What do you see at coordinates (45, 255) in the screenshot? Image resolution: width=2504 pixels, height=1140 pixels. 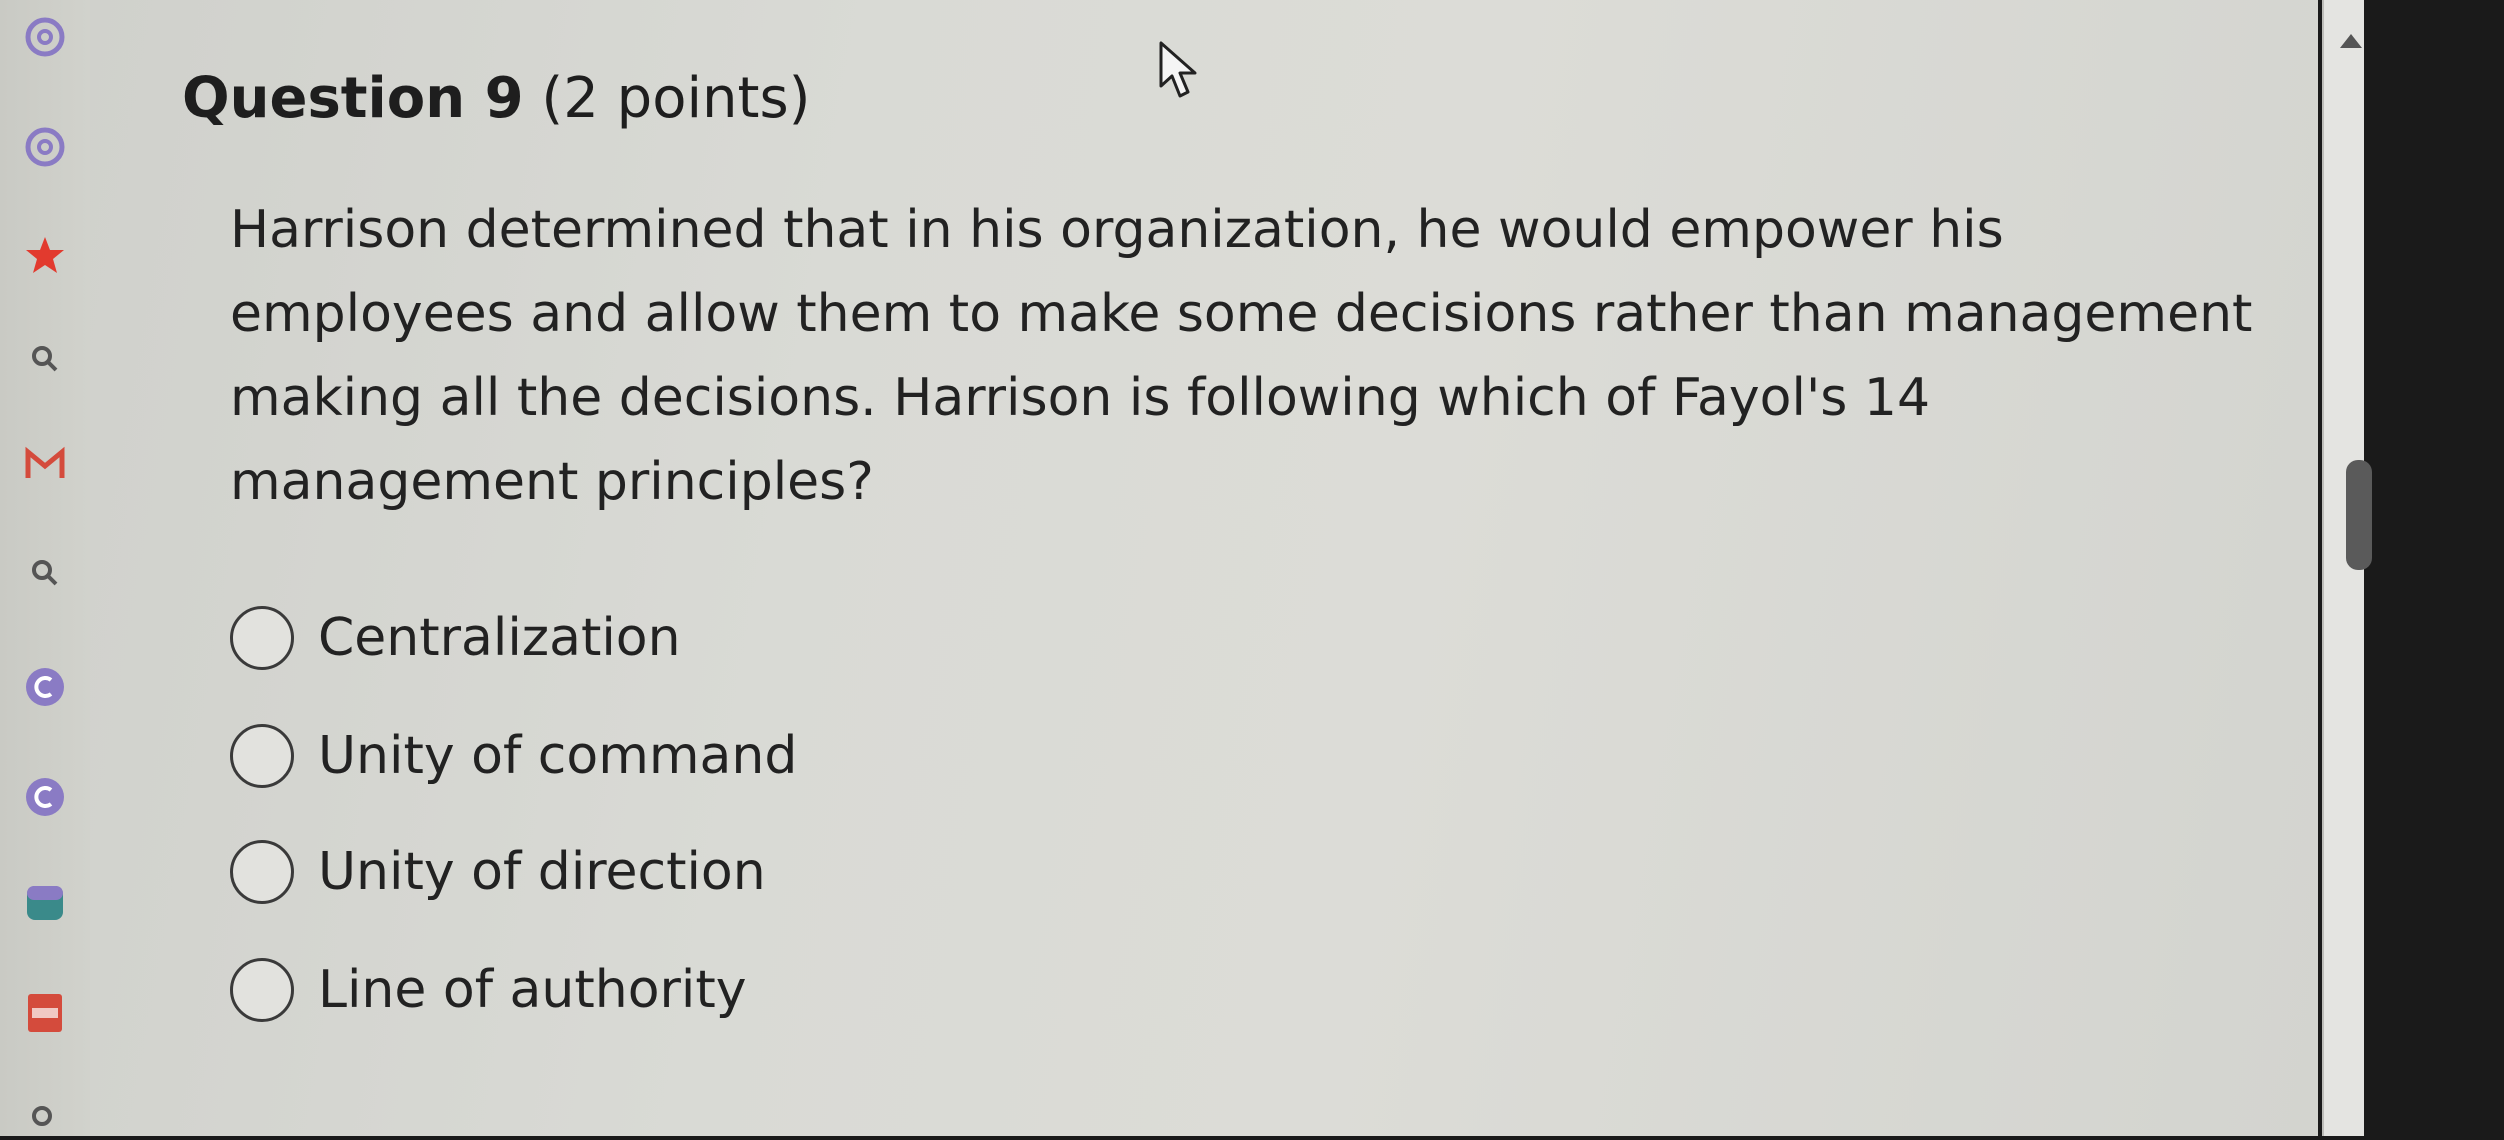 I see `star-icon` at bounding box center [45, 255].